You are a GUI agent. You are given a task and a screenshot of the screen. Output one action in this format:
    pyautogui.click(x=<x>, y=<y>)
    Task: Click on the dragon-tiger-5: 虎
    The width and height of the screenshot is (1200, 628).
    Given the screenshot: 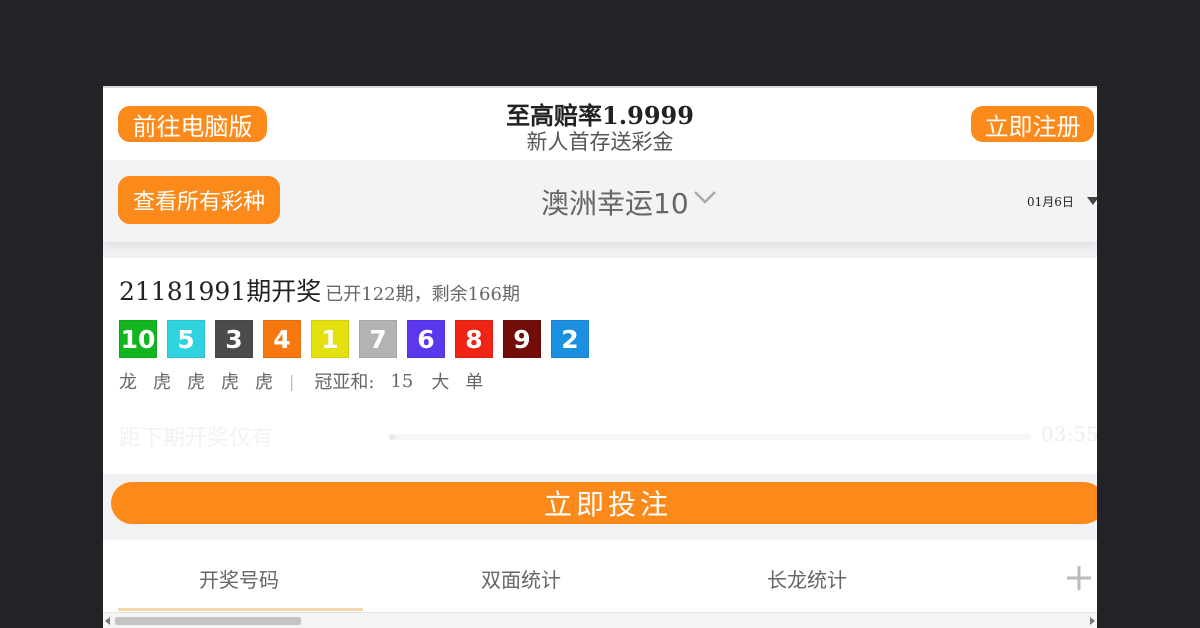 What is the action you would take?
    pyautogui.click(x=264, y=382)
    